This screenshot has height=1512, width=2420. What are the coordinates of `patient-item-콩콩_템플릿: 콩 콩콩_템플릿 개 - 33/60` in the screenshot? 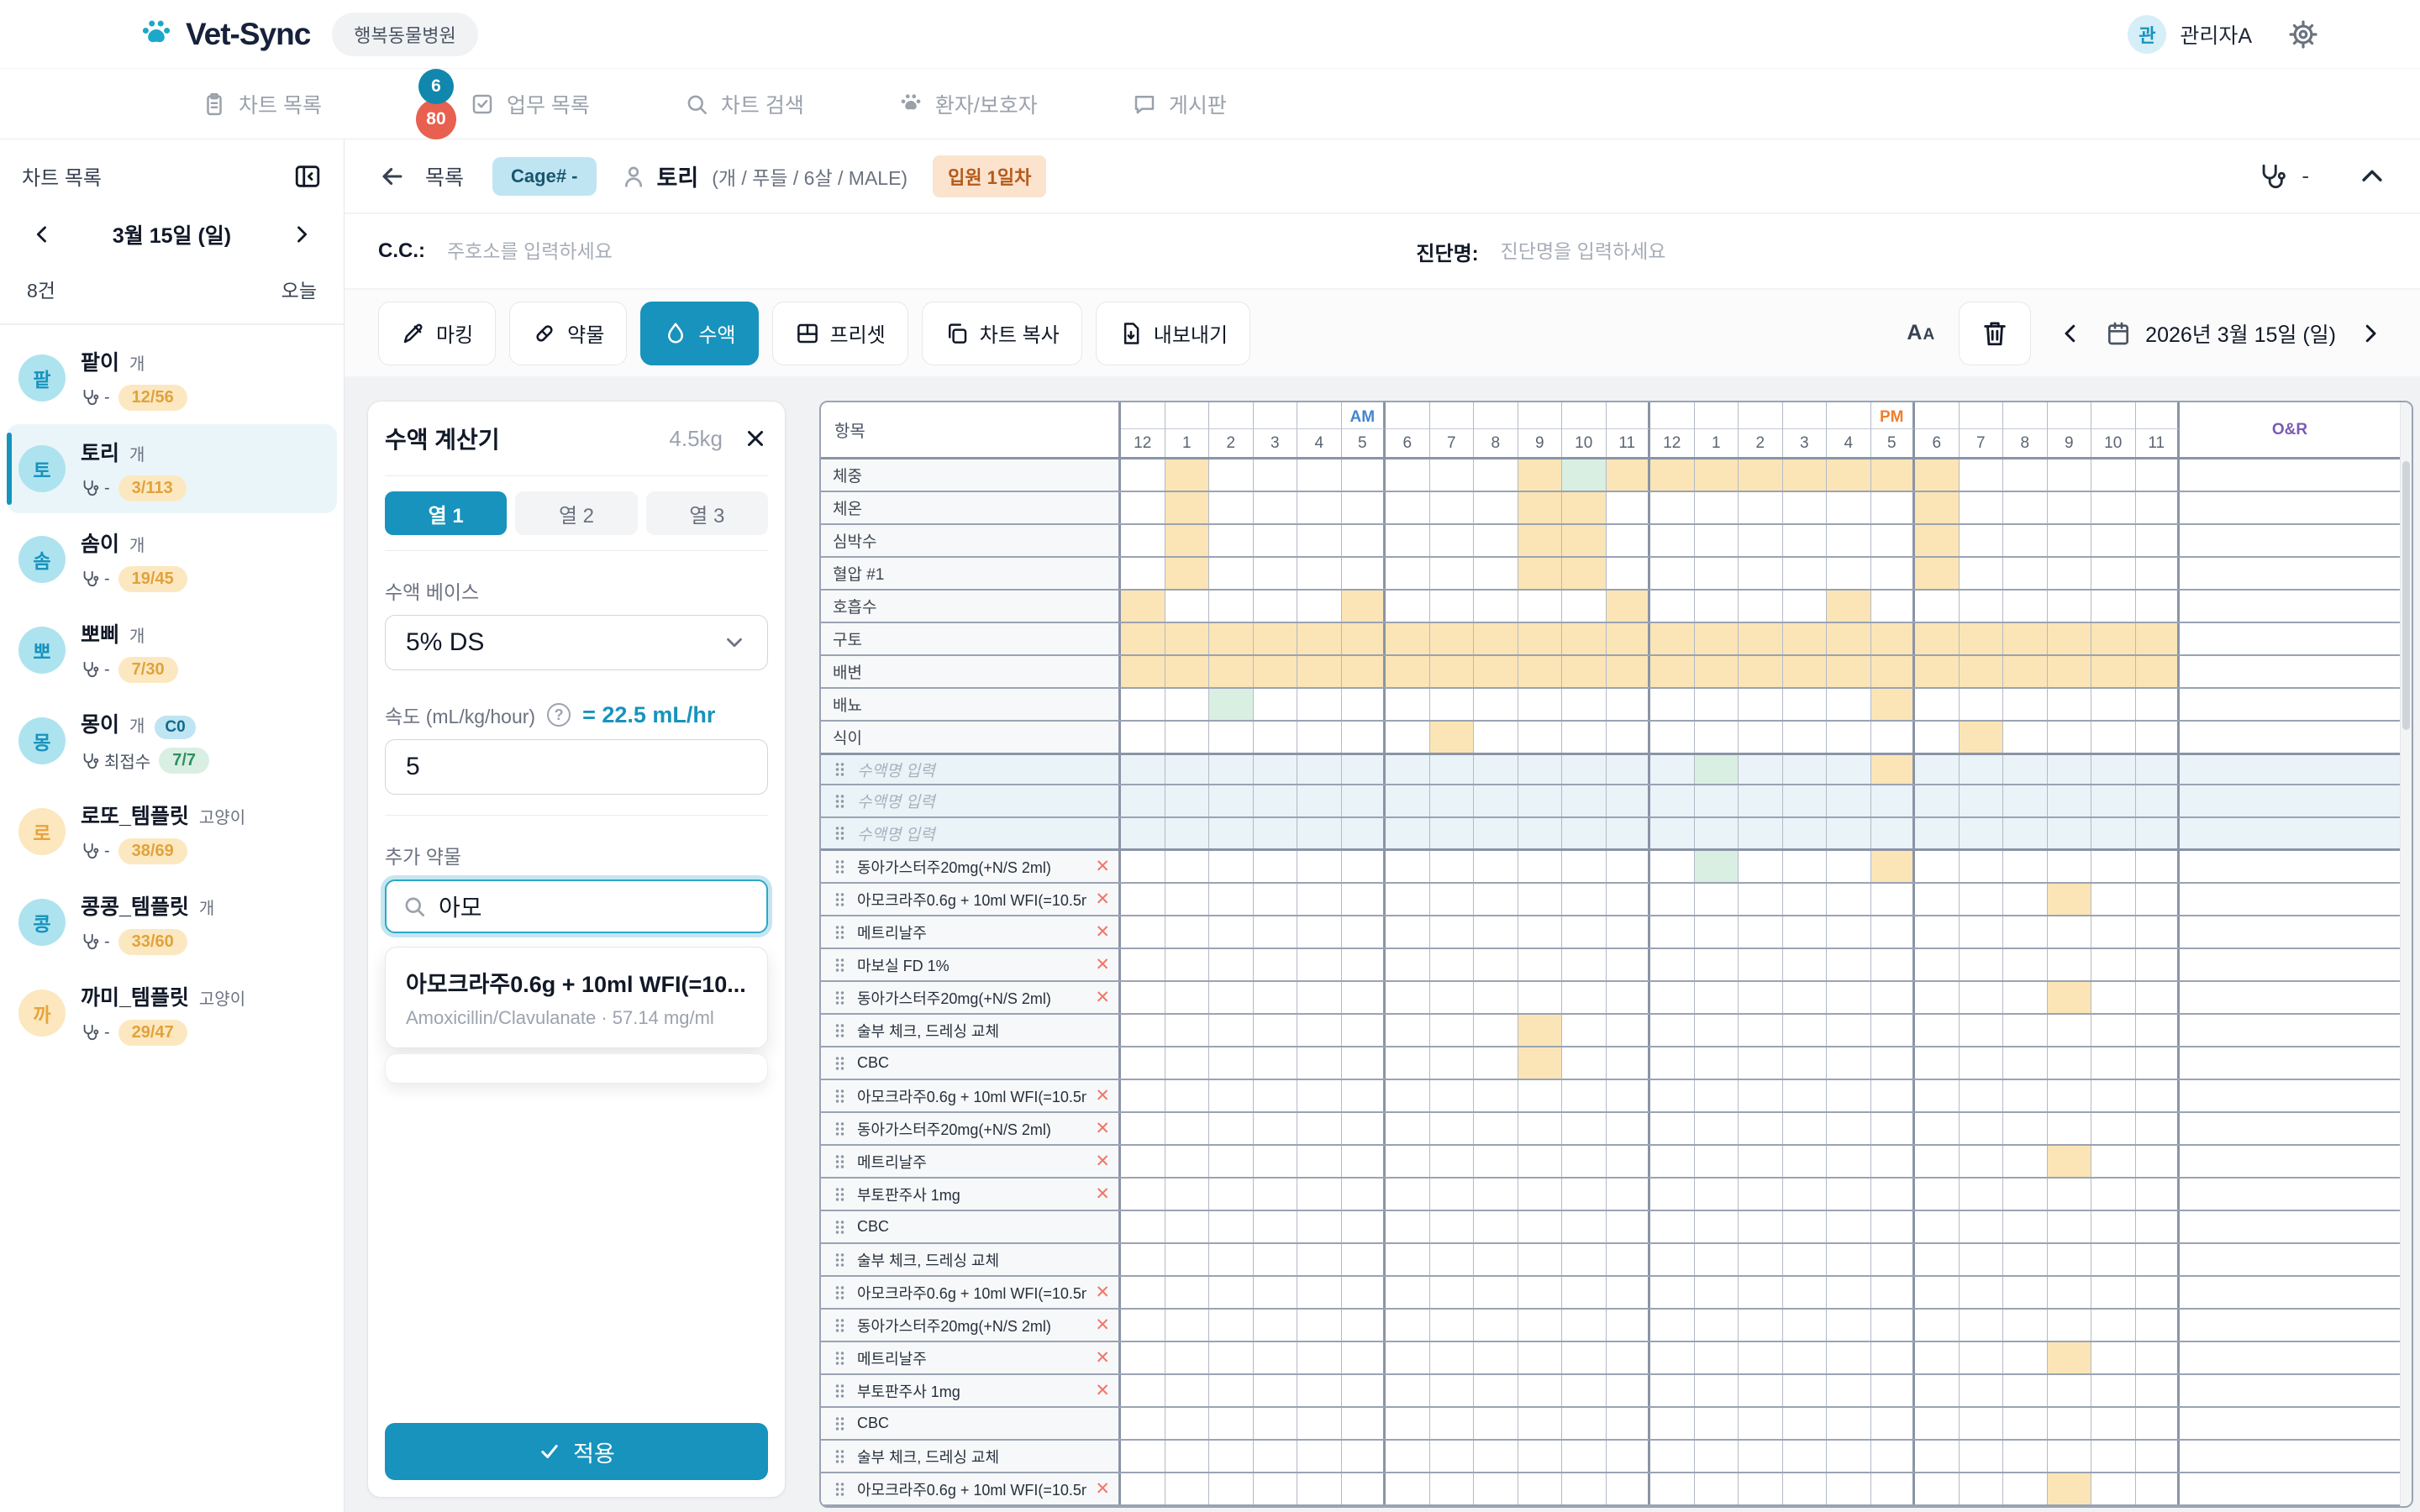 It's located at (172, 922).